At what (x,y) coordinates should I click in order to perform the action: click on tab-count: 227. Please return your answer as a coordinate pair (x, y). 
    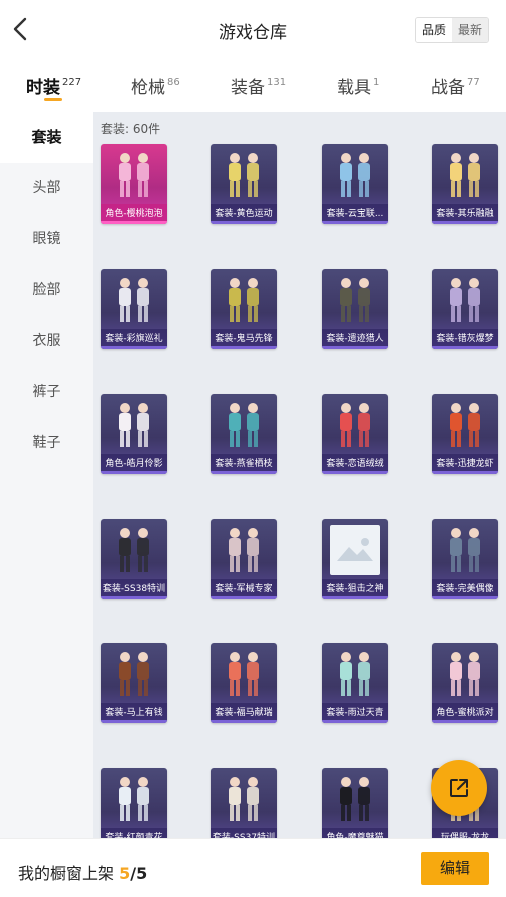
    Looking at the image, I should click on (72, 82).